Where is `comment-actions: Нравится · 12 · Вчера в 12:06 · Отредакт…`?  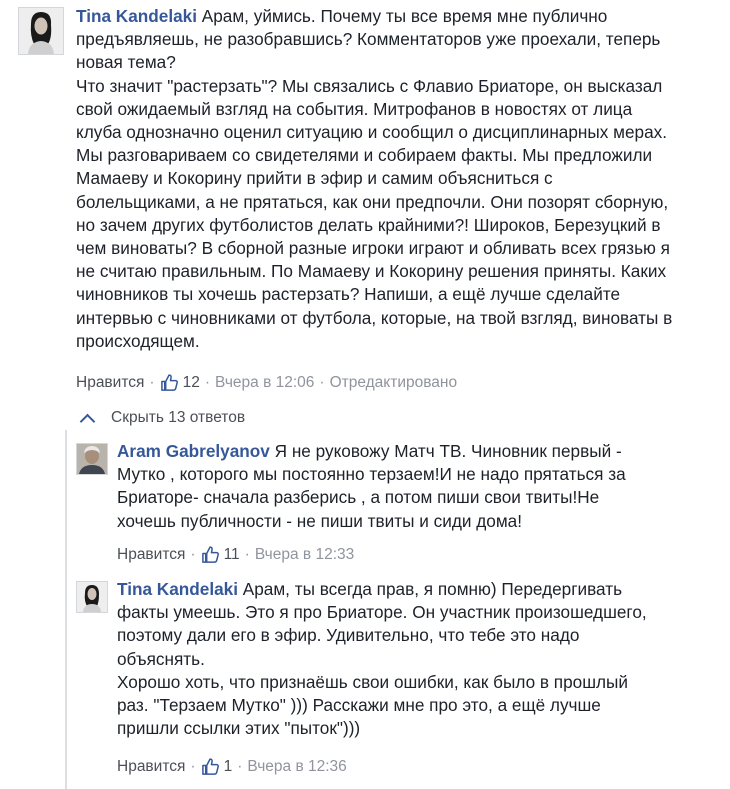
comment-actions: Нравится · 12 · Вчера в 12:06 · Отредакт… is located at coordinates (266, 382).